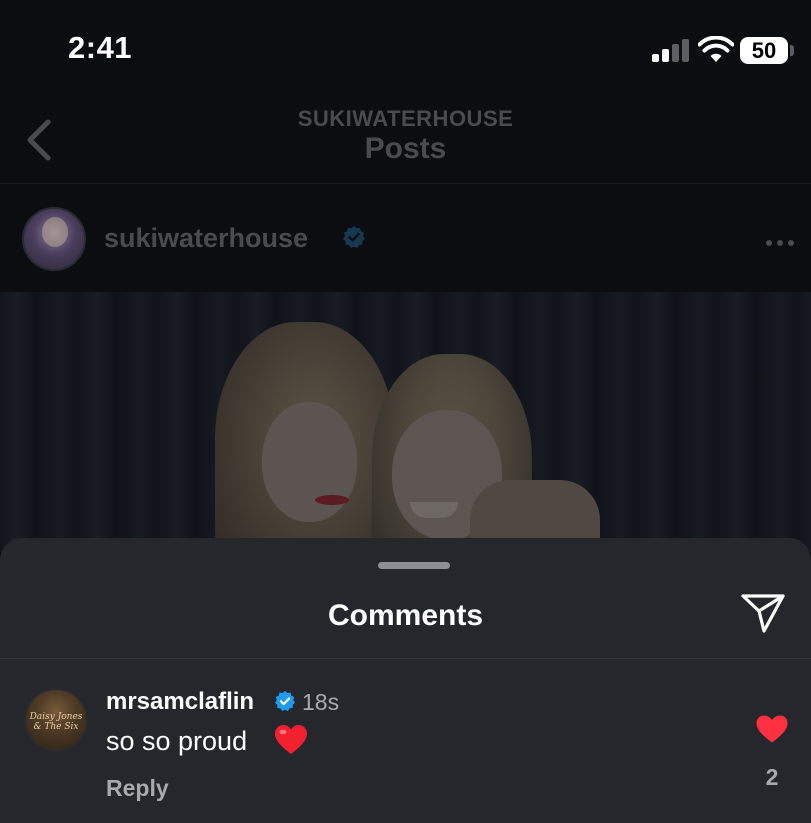 This screenshot has height=823, width=811. What do you see at coordinates (772, 777) in the screenshot?
I see `like-count: 2` at bounding box center [772, 777].